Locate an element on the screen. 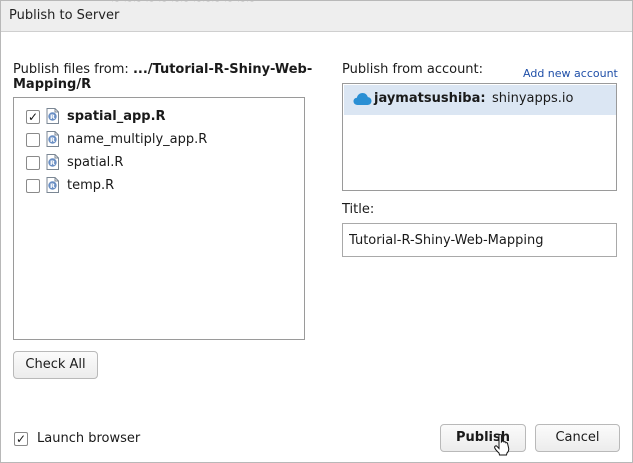  file-row: R temp.R is located at coordinates (159, 186).